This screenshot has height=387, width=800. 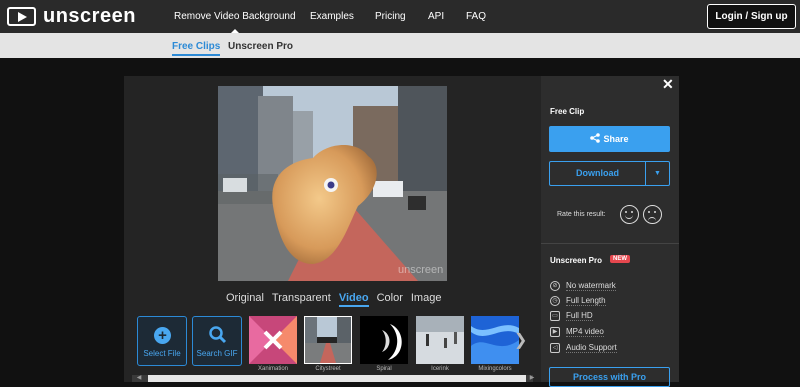 I want to click on feature-no-watermark: ⊘ No watermark, so click(x=583, y=286).